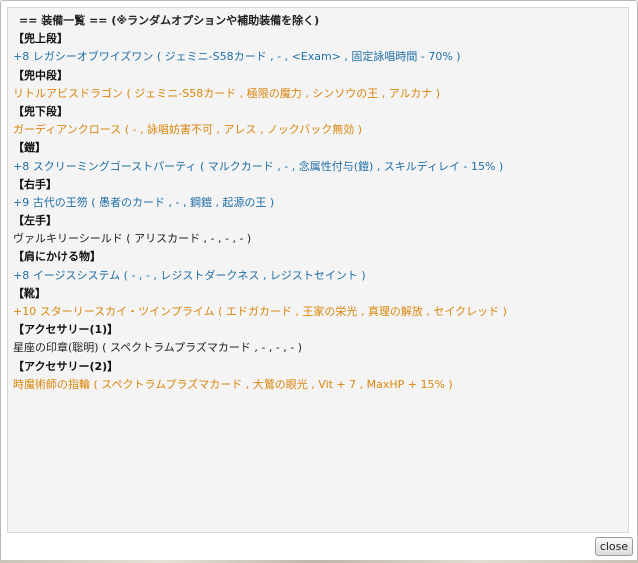 The image size is (638, 563). What do you see at coordinates (40, 111) in the screenshot?
I see `section-heading-head-low: 【兜下段】` at bounding box center [40, 111].